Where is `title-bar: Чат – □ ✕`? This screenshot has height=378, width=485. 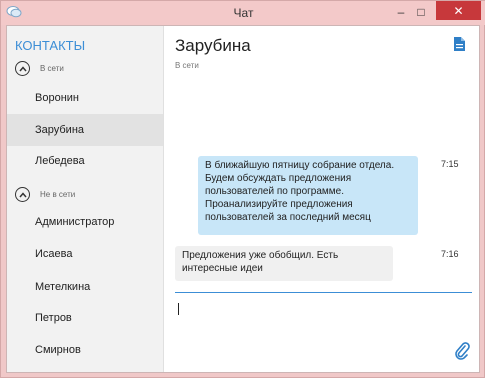
title-bar: Чат – □ ✕ is located at coordinates (243, 13).